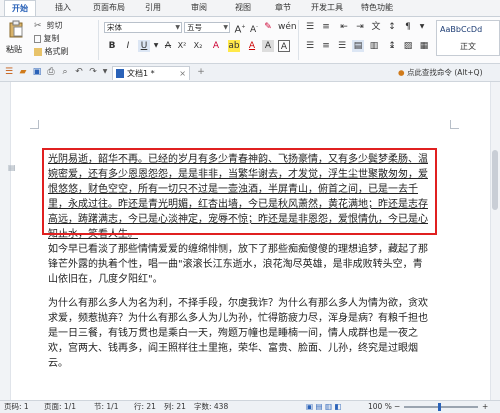 This screenshot has height=413, width=500. What do you see at coordinates (207, 27) in the screenshot?
I see `font-size-select: 五号 ▼` at bounding box center [207, 27].